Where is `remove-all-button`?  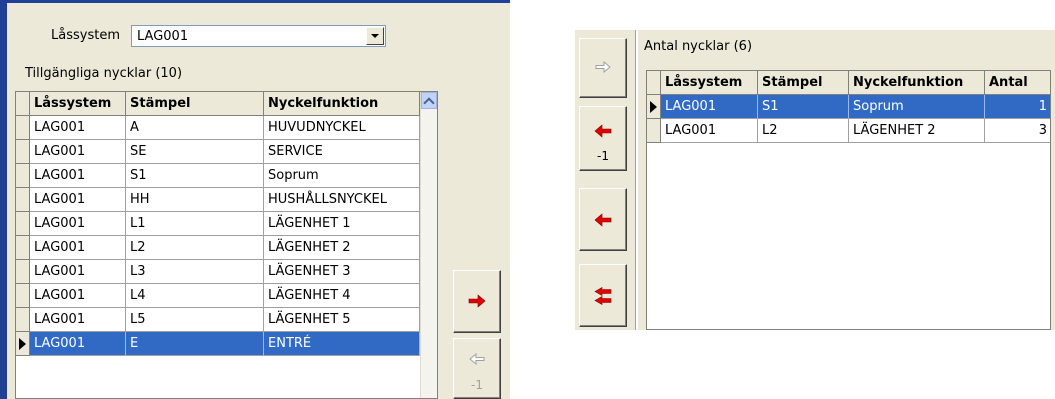
remove-all-button is located at coordinates (603, 295).